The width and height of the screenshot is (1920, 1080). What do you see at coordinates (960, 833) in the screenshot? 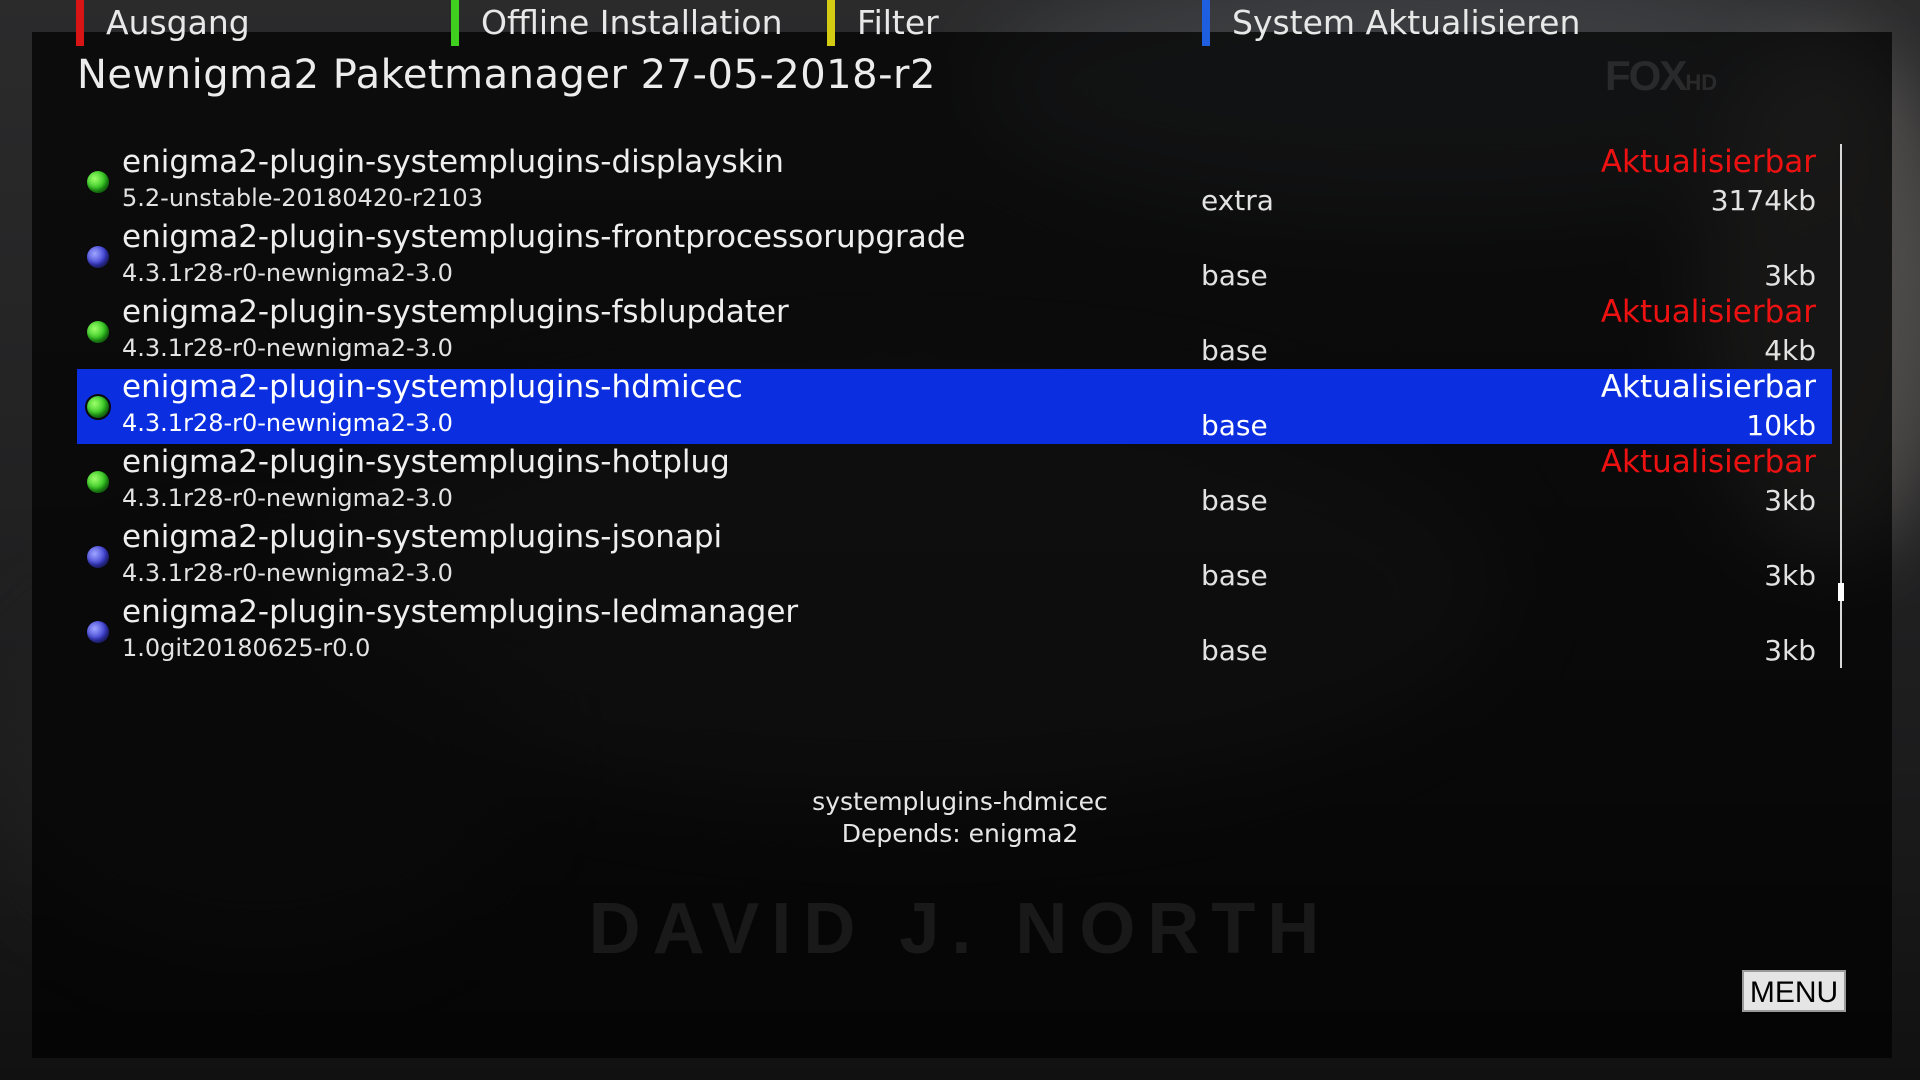
I see `description-depends: Depends: enigma2` at bounding box center [960, 833].